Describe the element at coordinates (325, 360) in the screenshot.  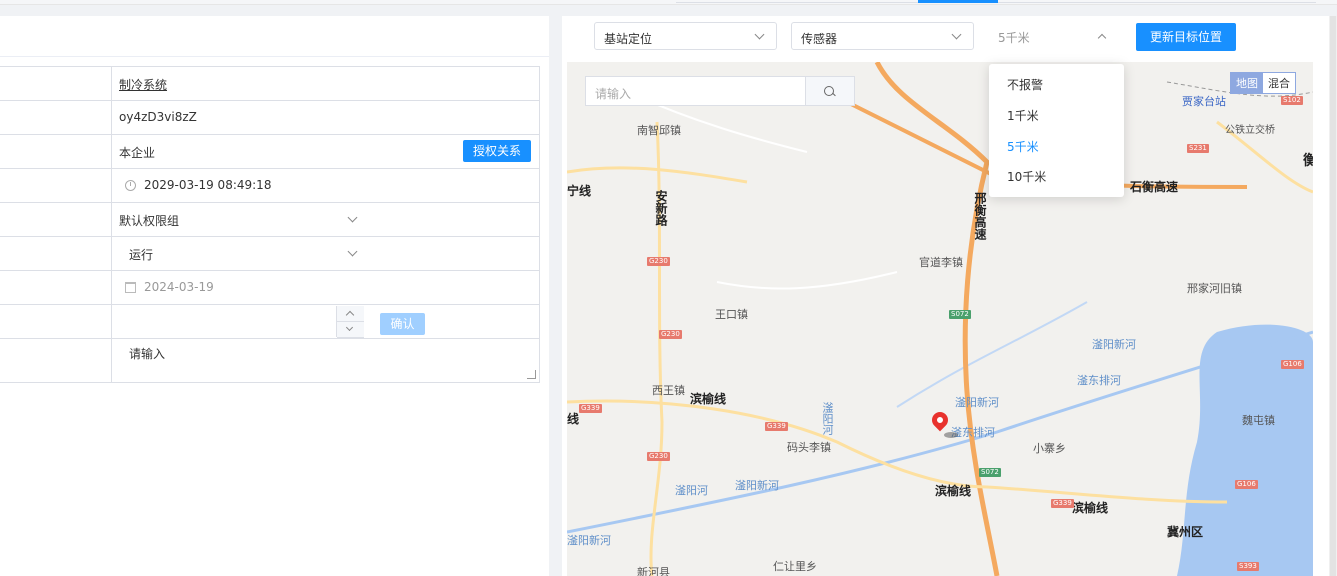
I see `remark-textarea: 请输入` at that location.